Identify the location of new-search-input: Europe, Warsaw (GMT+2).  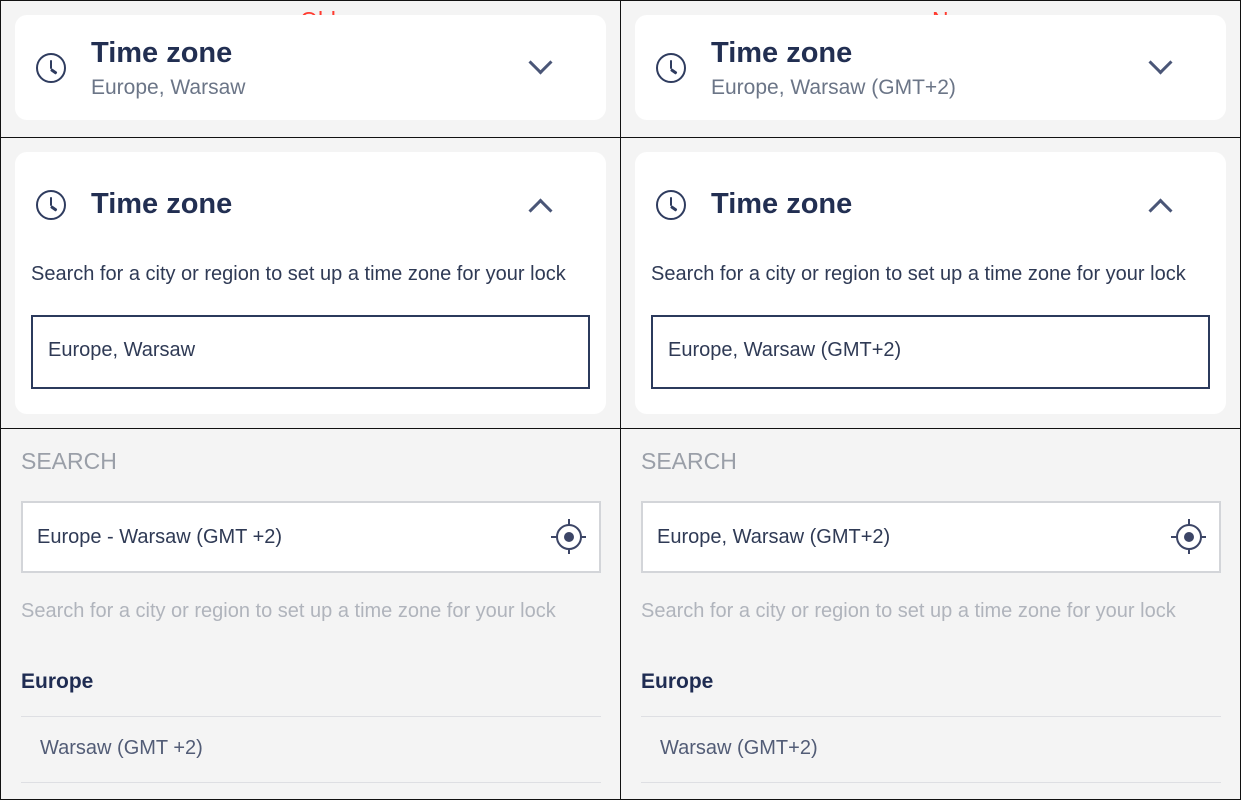
(931, 537).